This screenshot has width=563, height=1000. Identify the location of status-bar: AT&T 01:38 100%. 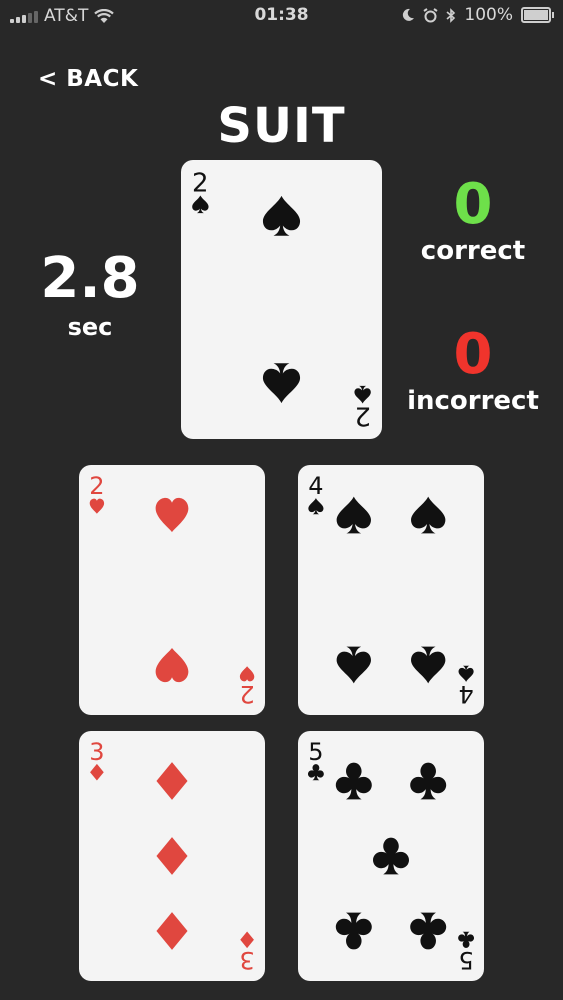
(281, 16).